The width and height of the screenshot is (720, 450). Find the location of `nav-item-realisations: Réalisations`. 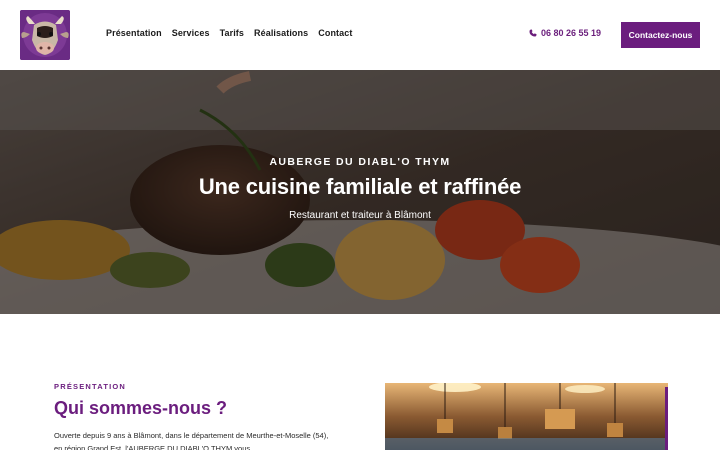

nav-item-realisations: Réalisations is located at coordinates (281, 33).